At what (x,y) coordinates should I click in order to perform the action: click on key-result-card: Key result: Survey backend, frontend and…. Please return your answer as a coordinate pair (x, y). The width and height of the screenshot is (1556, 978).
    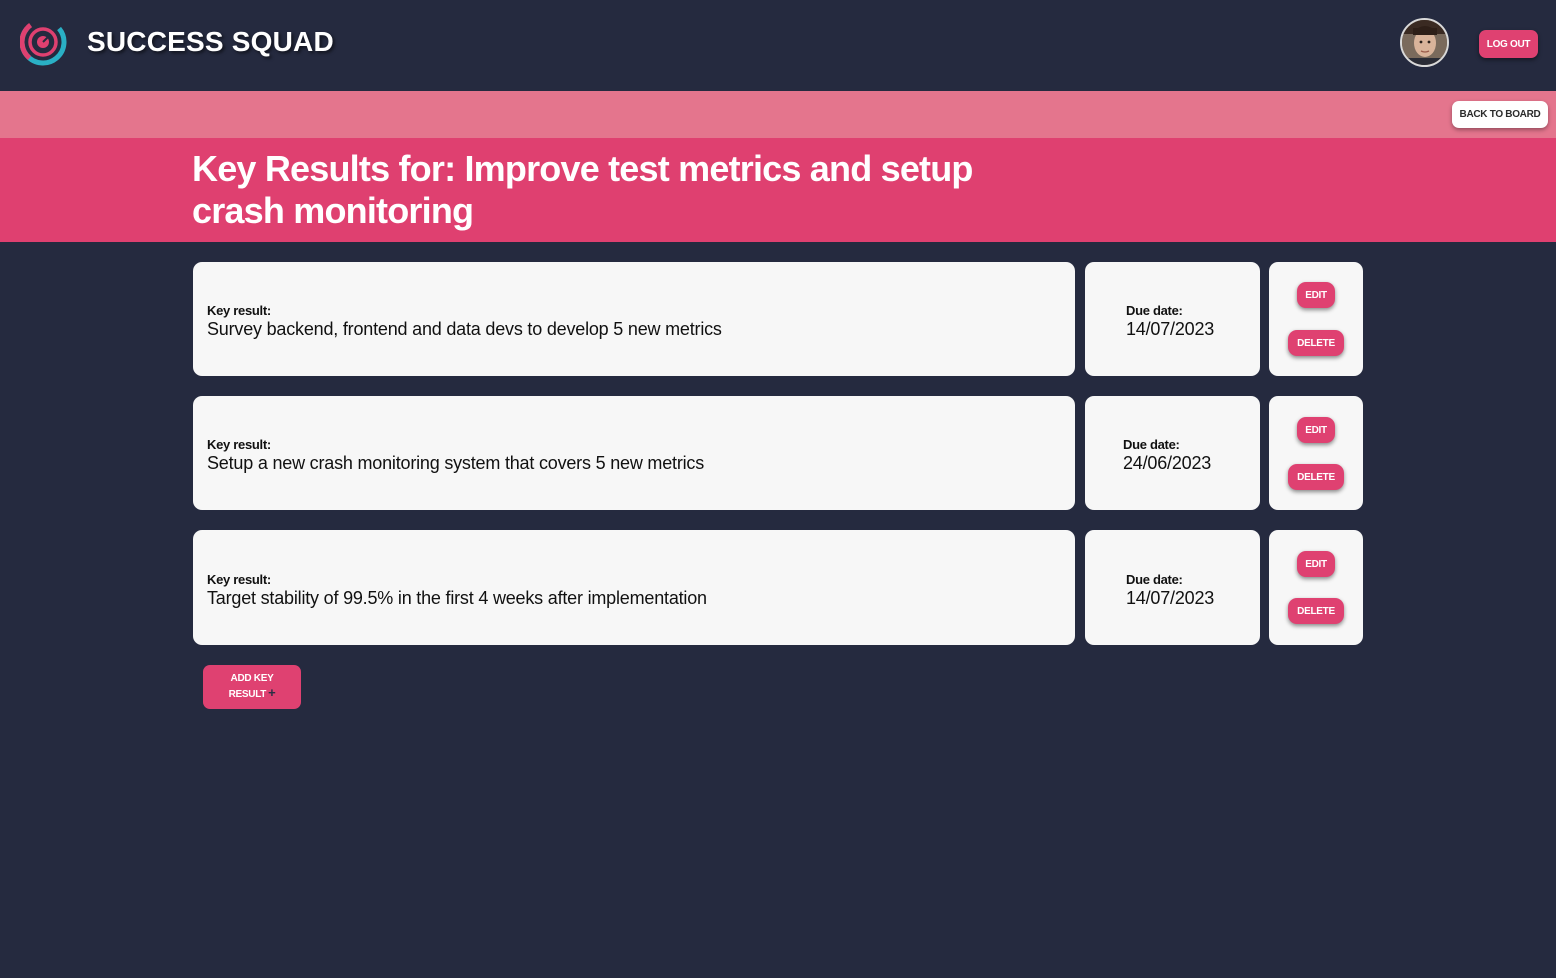
    Looking at the image, I should click on (634, 319).